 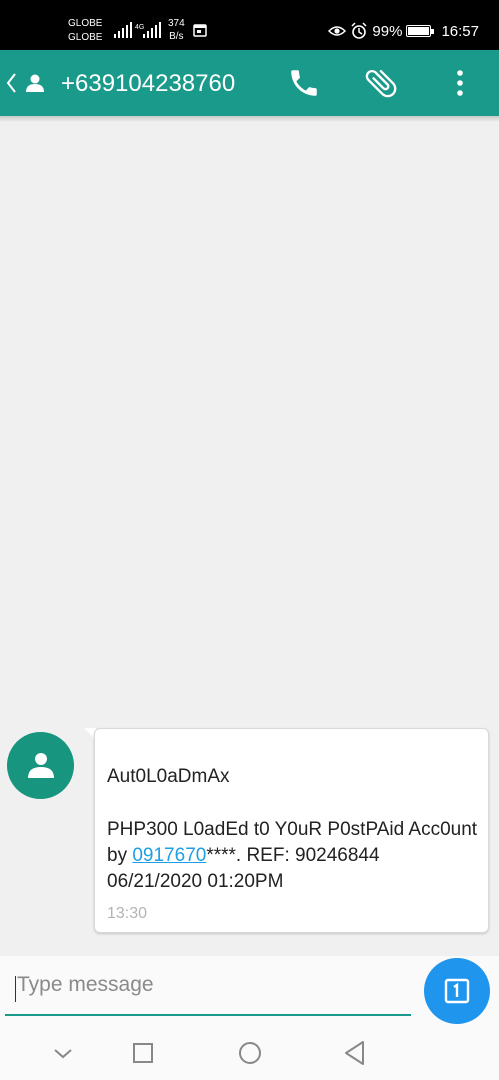 What do you see at coordinates (11, 83) in the screenshot?
I see `back-icon` at bounding box center [11, 83].